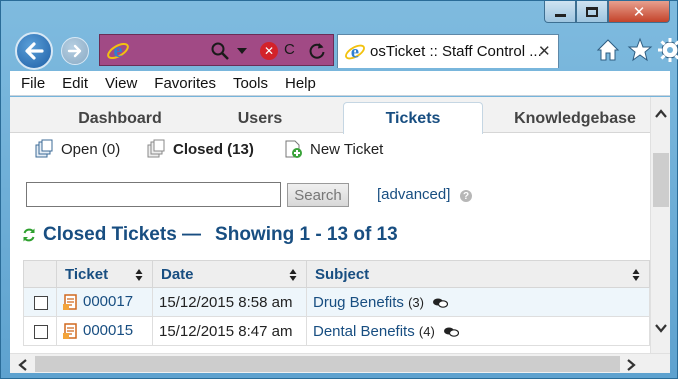  Describe the element at coordinates (416, 302) in the screenshot. I see `thread-count: (3)` at that location.